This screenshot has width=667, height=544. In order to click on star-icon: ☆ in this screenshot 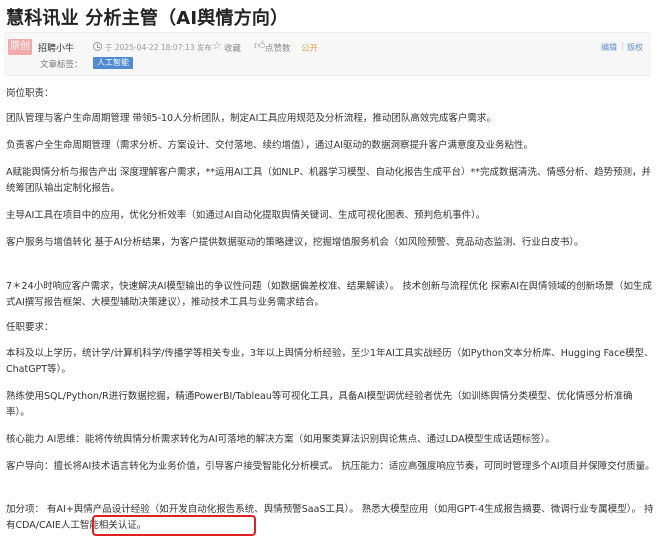, I will do `click(217, 45)`.